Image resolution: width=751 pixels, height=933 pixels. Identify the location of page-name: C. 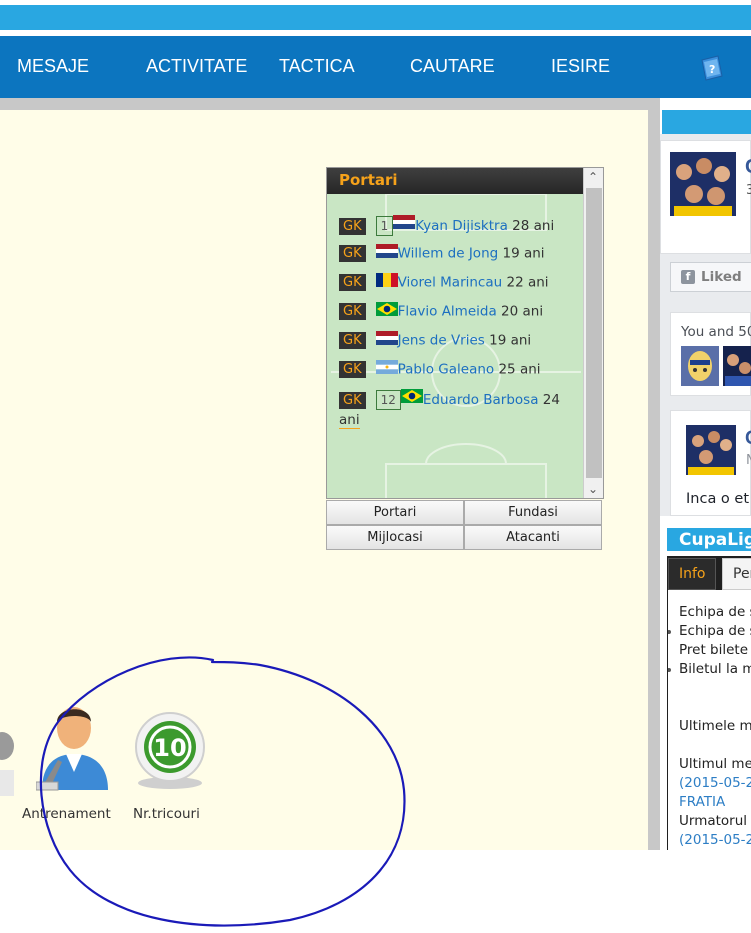
(748, 167).